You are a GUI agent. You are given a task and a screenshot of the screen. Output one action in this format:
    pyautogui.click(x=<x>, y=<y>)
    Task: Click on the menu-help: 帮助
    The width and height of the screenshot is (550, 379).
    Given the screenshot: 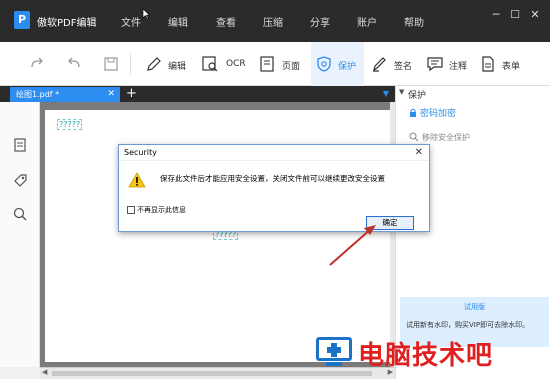 What is the action you would take?
    pyautogui.click(x=414, y=21)
    